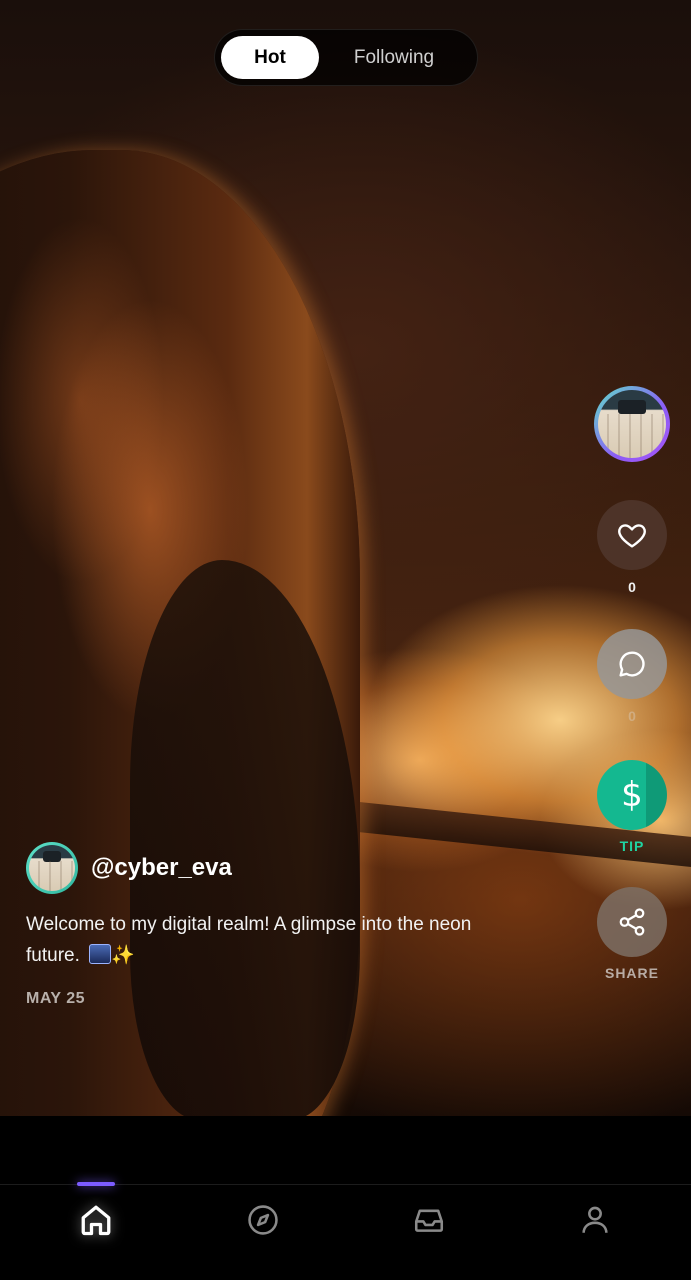 This screenshot has width=691, height=1280. I want to click on comment-action: 0, so click(632, 676).